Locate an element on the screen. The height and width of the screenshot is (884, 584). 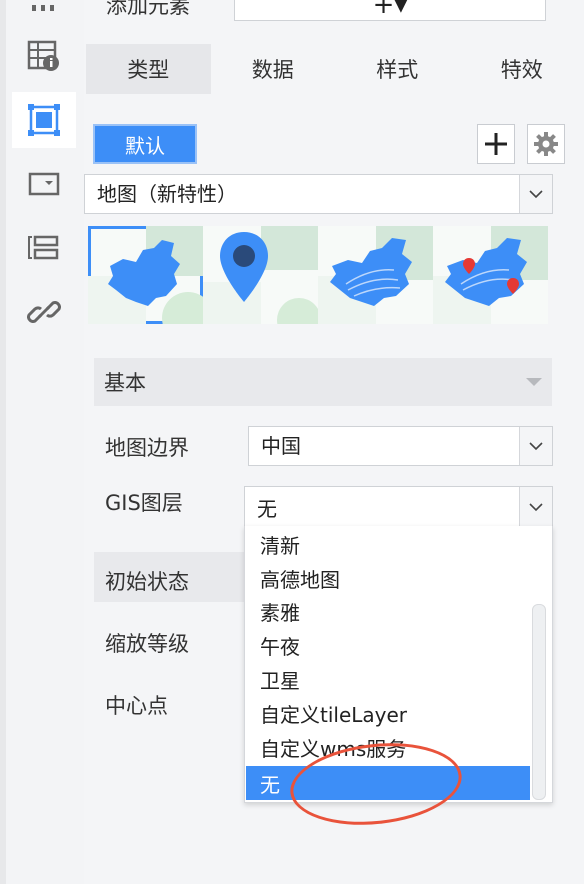
rail-edge is located at coordinates (3, 442).